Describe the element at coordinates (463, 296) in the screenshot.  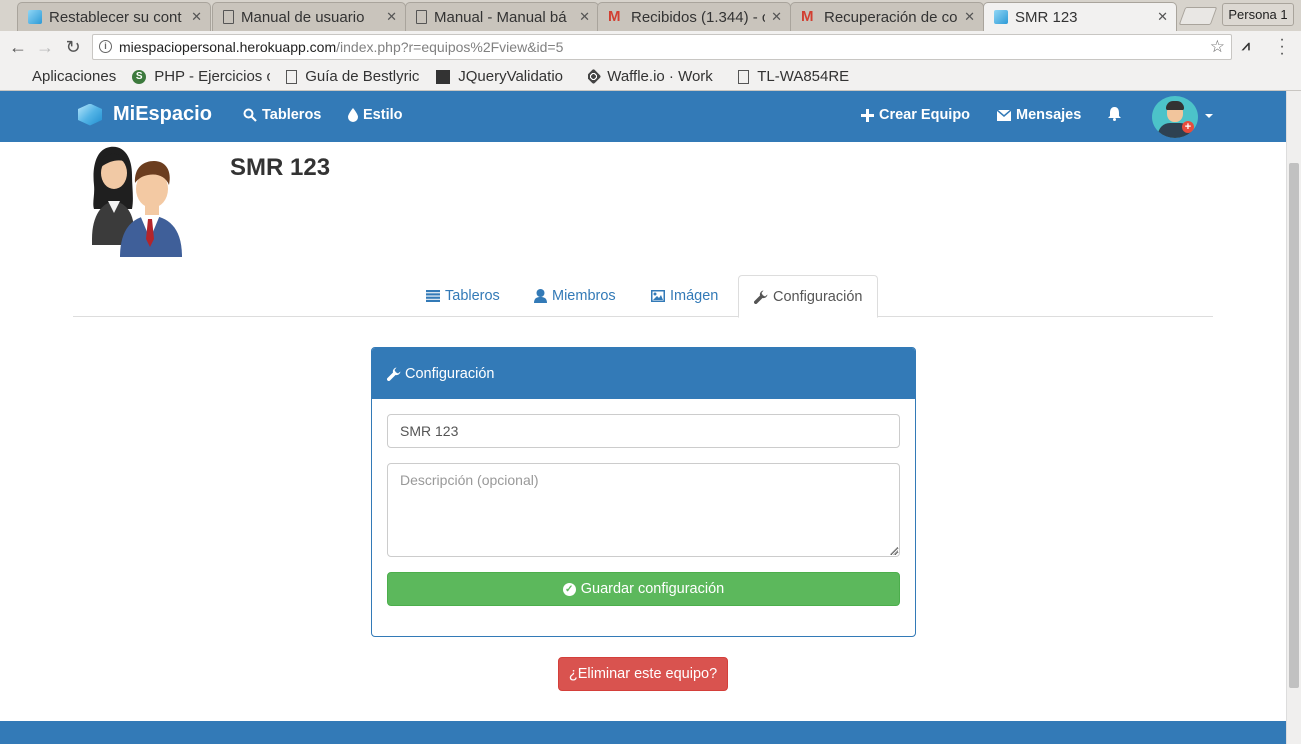
I see `tab-boards: Tableros` at that location.